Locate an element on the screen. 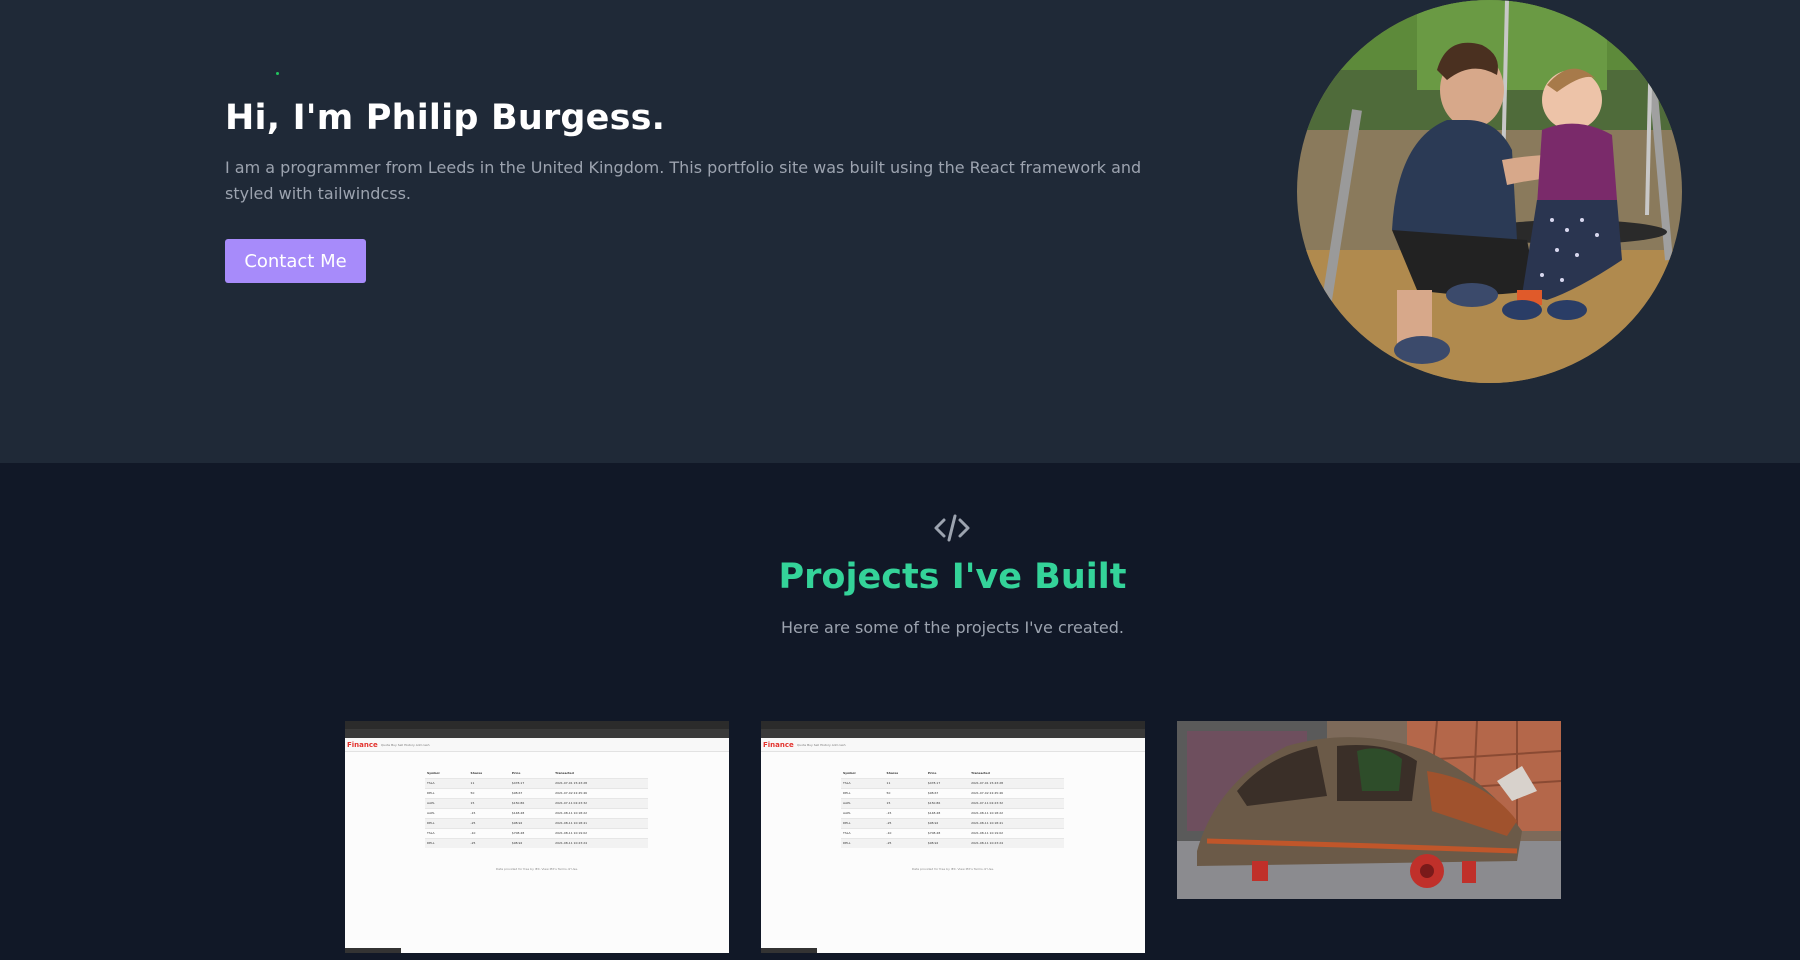  projects-title: Projects I've Built is located at coordinates (952, 577).